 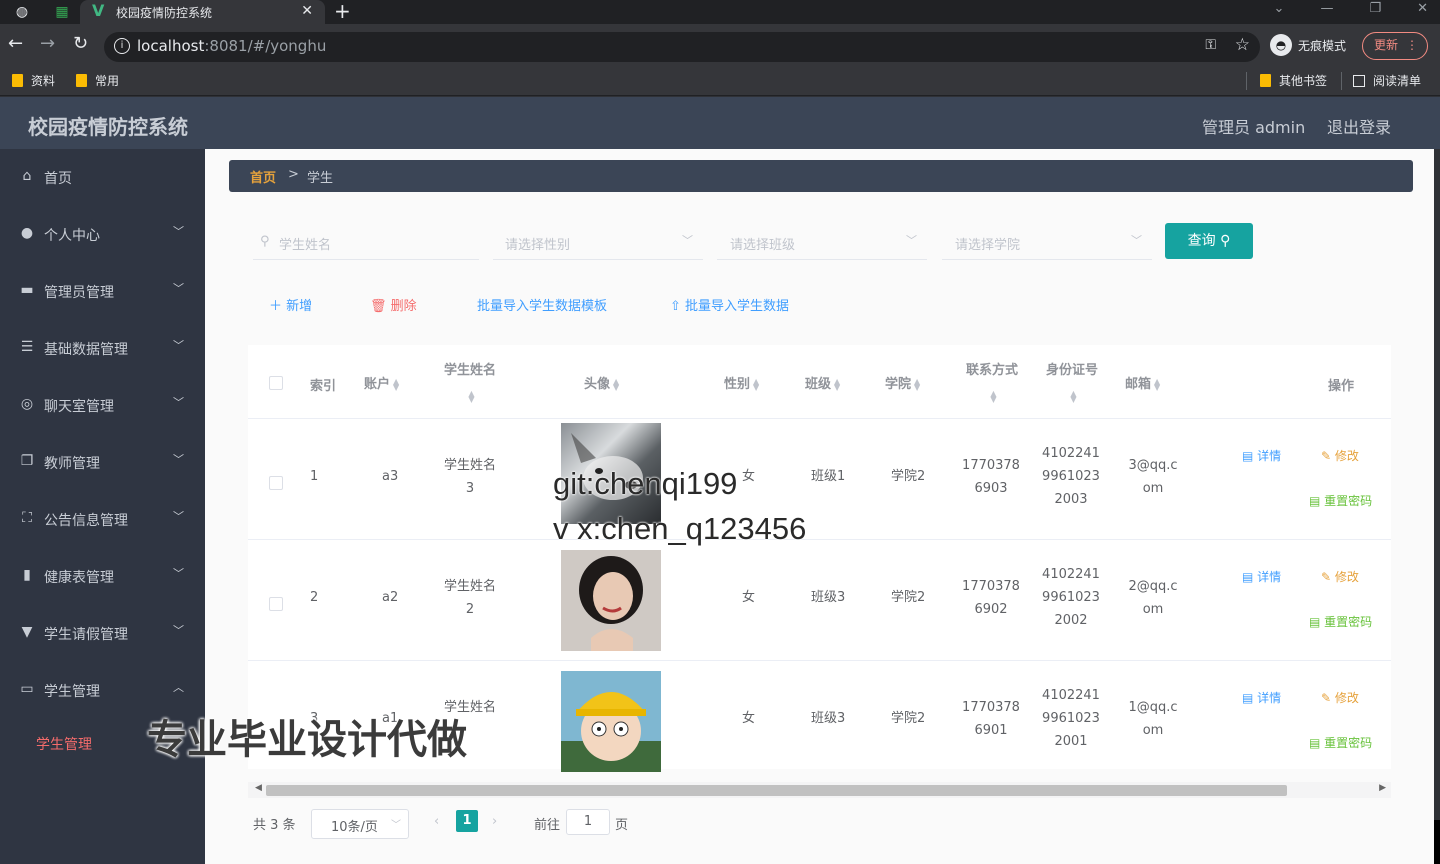 I want to click on page-size-select: 10条/页 ﹀, so click(x=360, y=824).